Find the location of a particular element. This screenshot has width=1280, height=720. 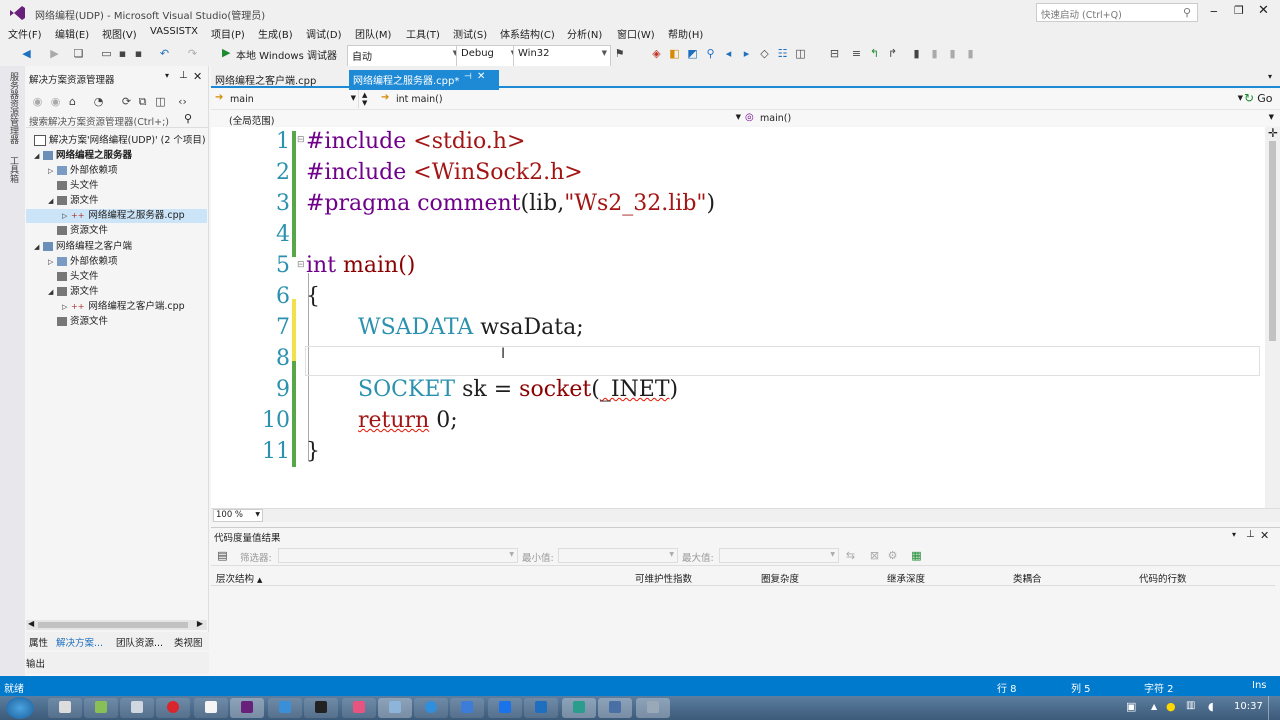

start-debug-icon: ▶ is located at coordinates (226, 52).